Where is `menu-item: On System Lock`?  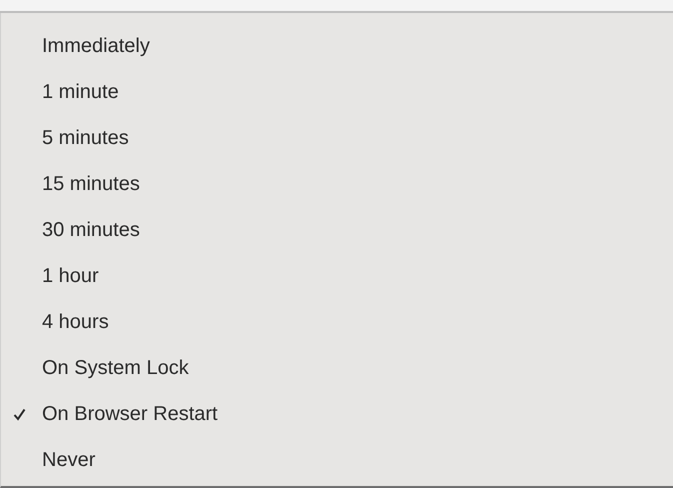 menu-item: On System Lock is located at coordinates (115, 368).